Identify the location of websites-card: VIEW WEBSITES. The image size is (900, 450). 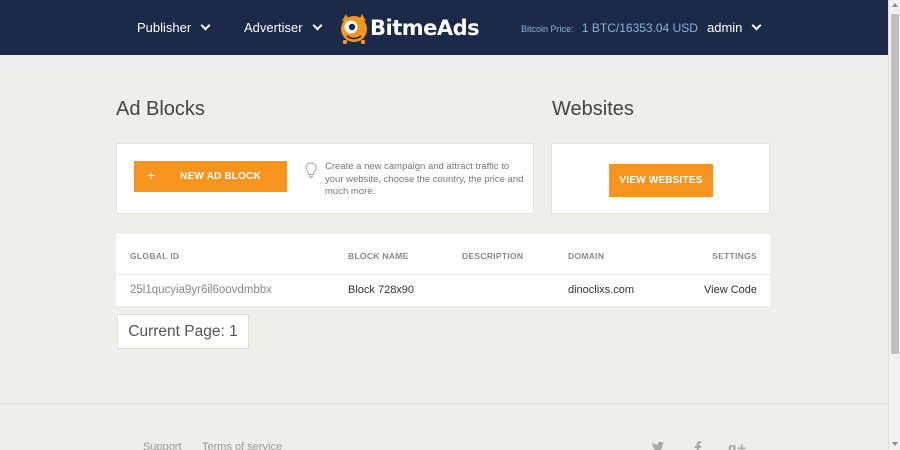
(660, 178).